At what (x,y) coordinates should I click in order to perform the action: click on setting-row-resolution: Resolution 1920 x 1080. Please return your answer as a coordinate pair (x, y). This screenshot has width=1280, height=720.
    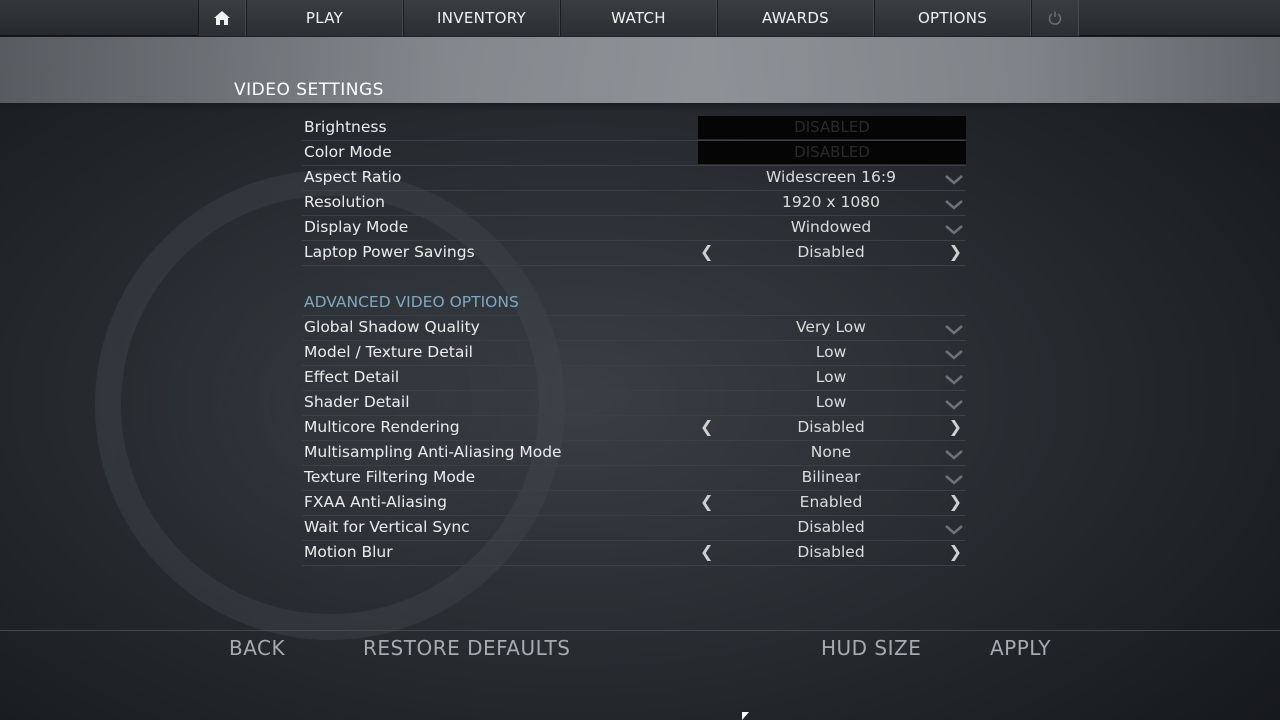
    Looking at the image, I should click on (634, 203).